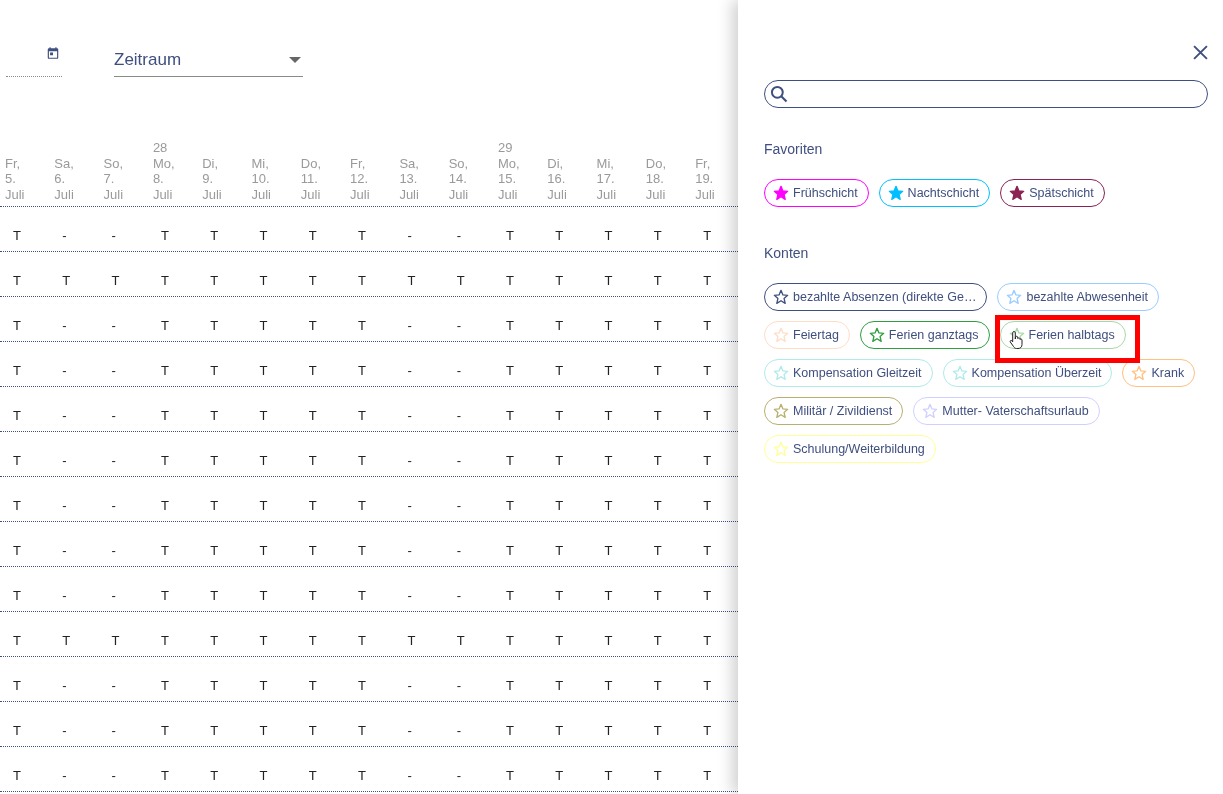  I want to click on account-chip: Kompensation Gleitzeit, so click(848, 373).